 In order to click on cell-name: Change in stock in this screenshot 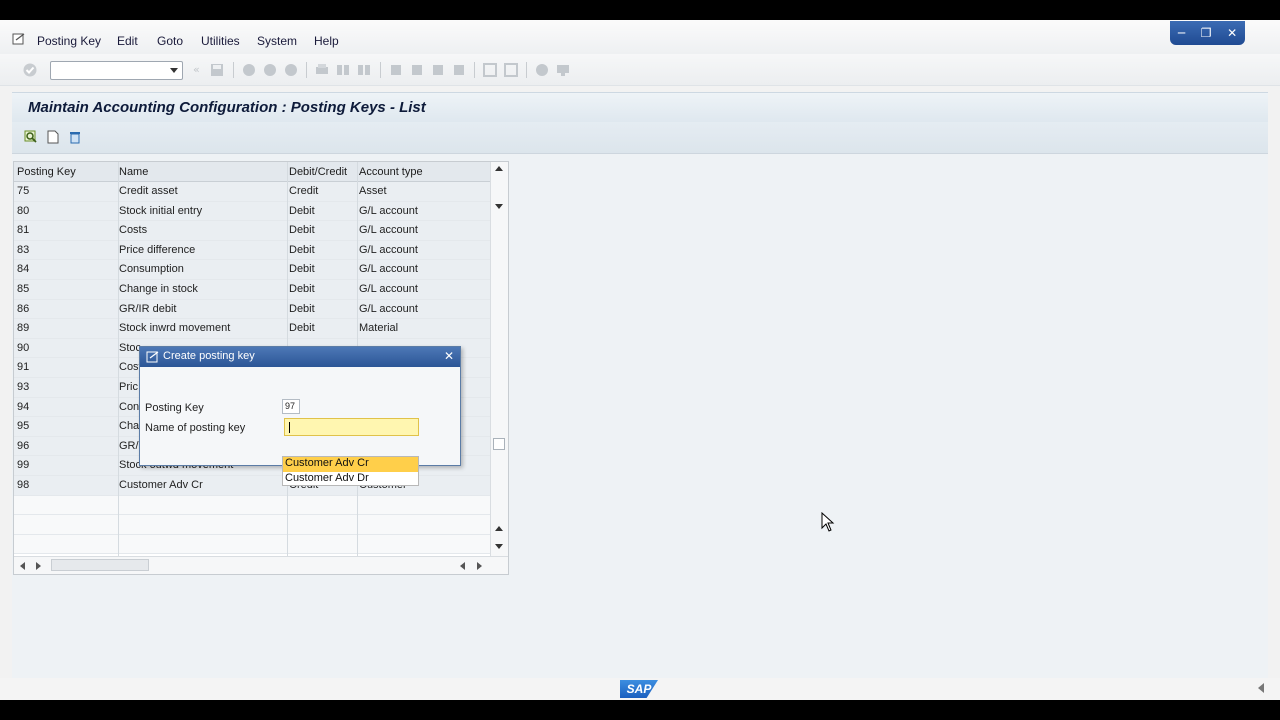, I will do `click(158, 289)`.